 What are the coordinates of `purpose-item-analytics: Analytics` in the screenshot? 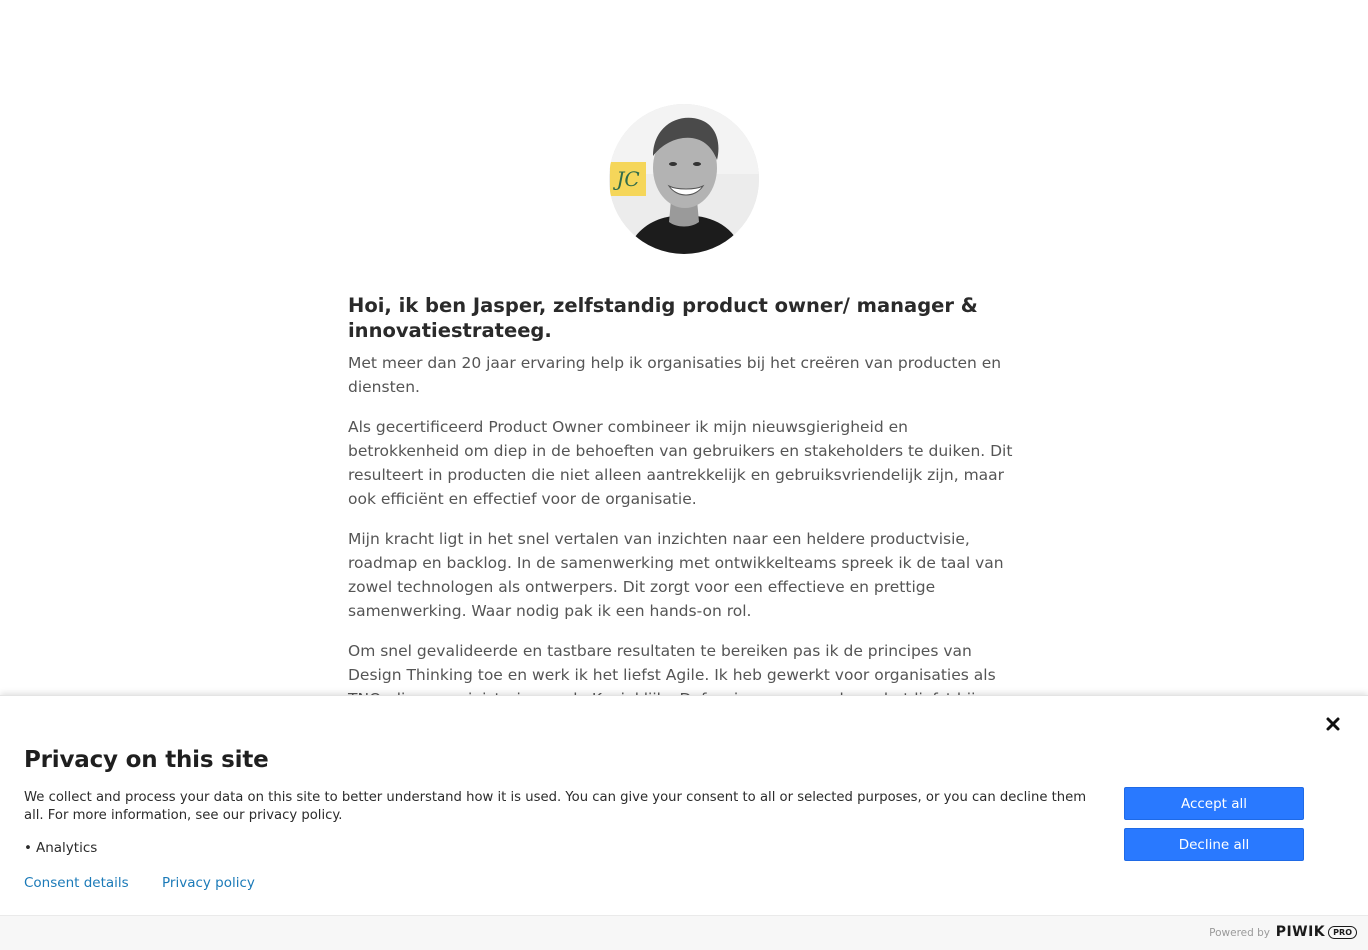 It's located at (60, 848).